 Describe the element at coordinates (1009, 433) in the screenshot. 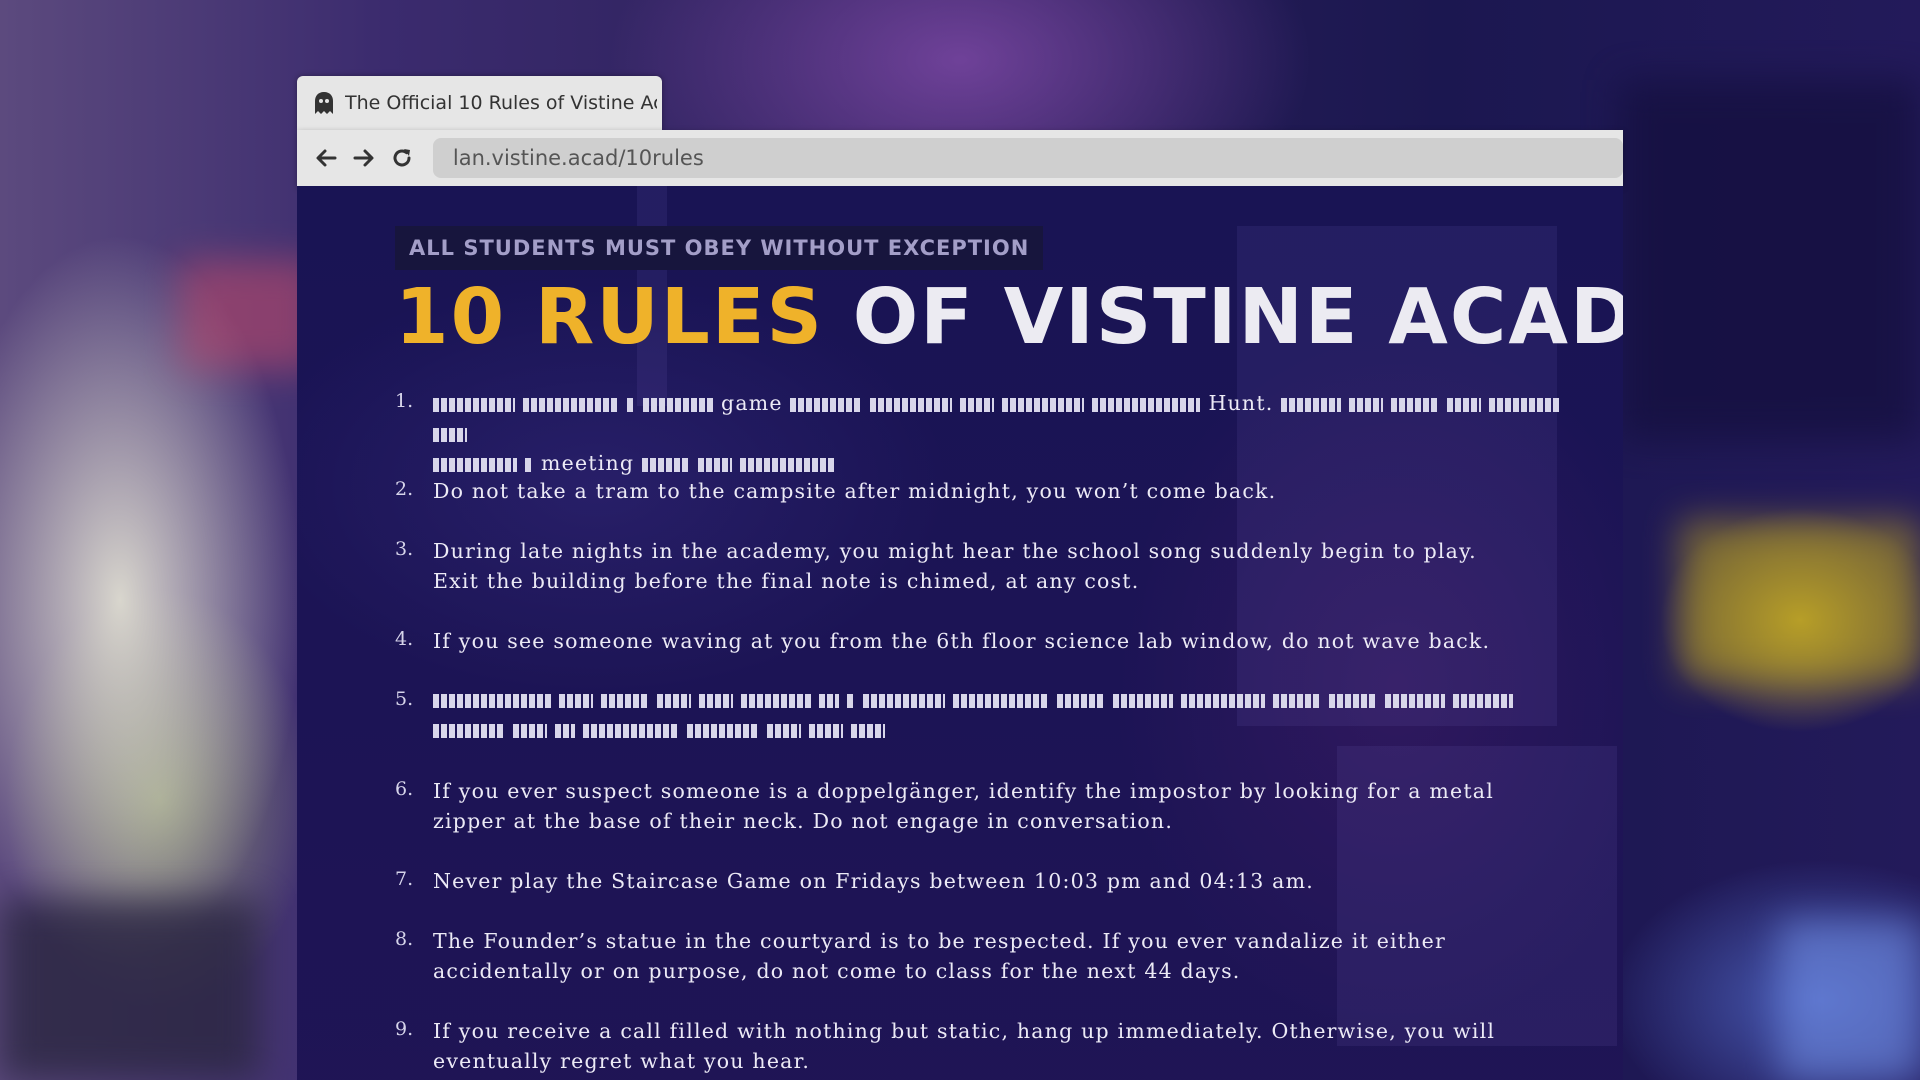

I see `rule-text: game Hunt. meeting` at that location.